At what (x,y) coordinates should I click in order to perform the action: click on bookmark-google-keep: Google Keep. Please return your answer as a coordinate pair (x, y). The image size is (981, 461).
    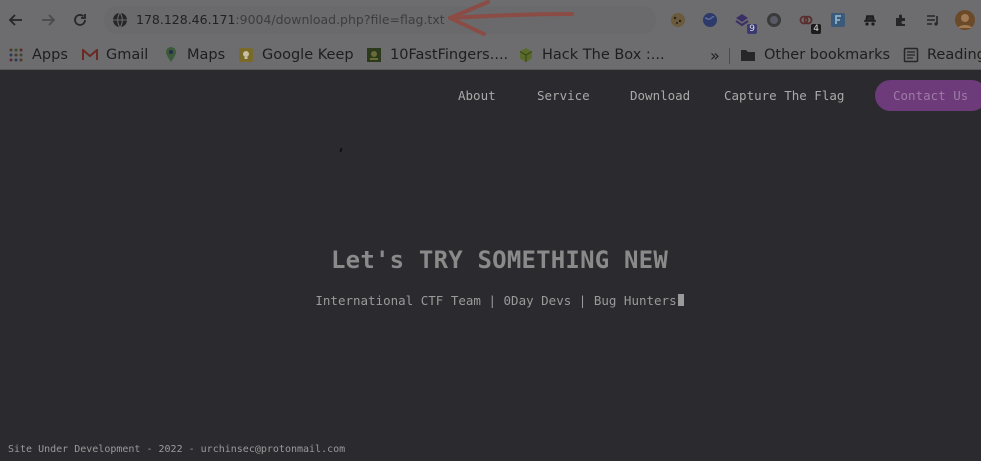
    Looking at the image, I should click on (296, 55).